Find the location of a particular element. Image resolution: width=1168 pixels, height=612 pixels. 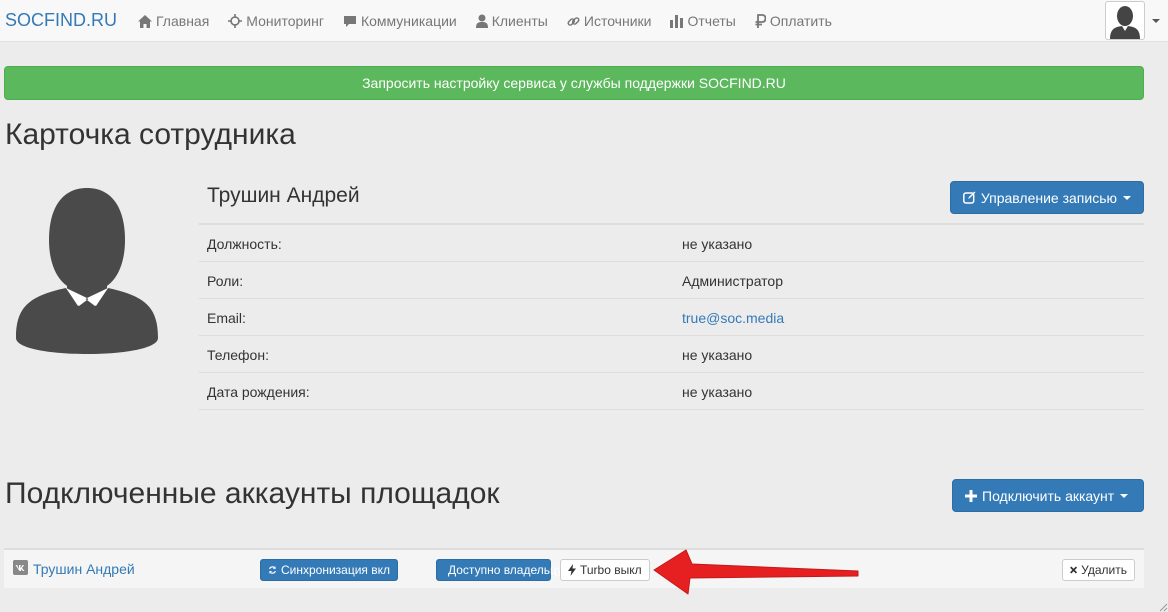

nav-item-monitoring: Мониторинг is located at coordinates (276, 21).